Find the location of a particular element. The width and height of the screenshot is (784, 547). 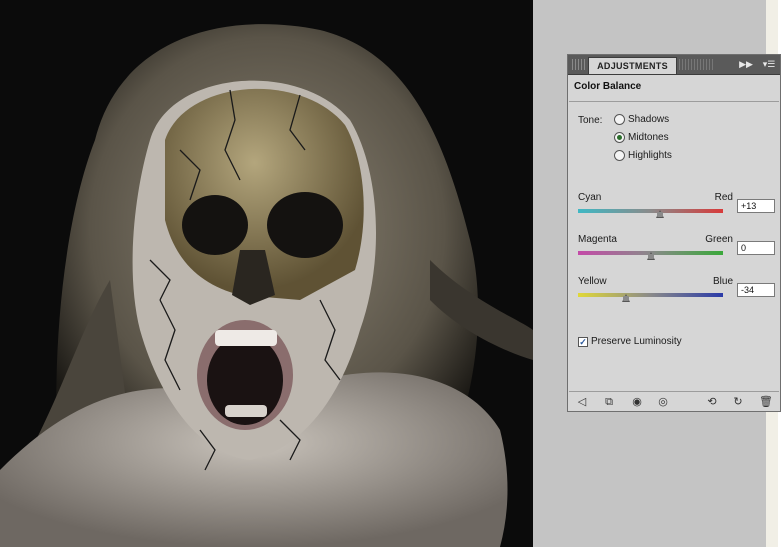

back-arrow-icon: ◁ is located at coordinates (582, 402).